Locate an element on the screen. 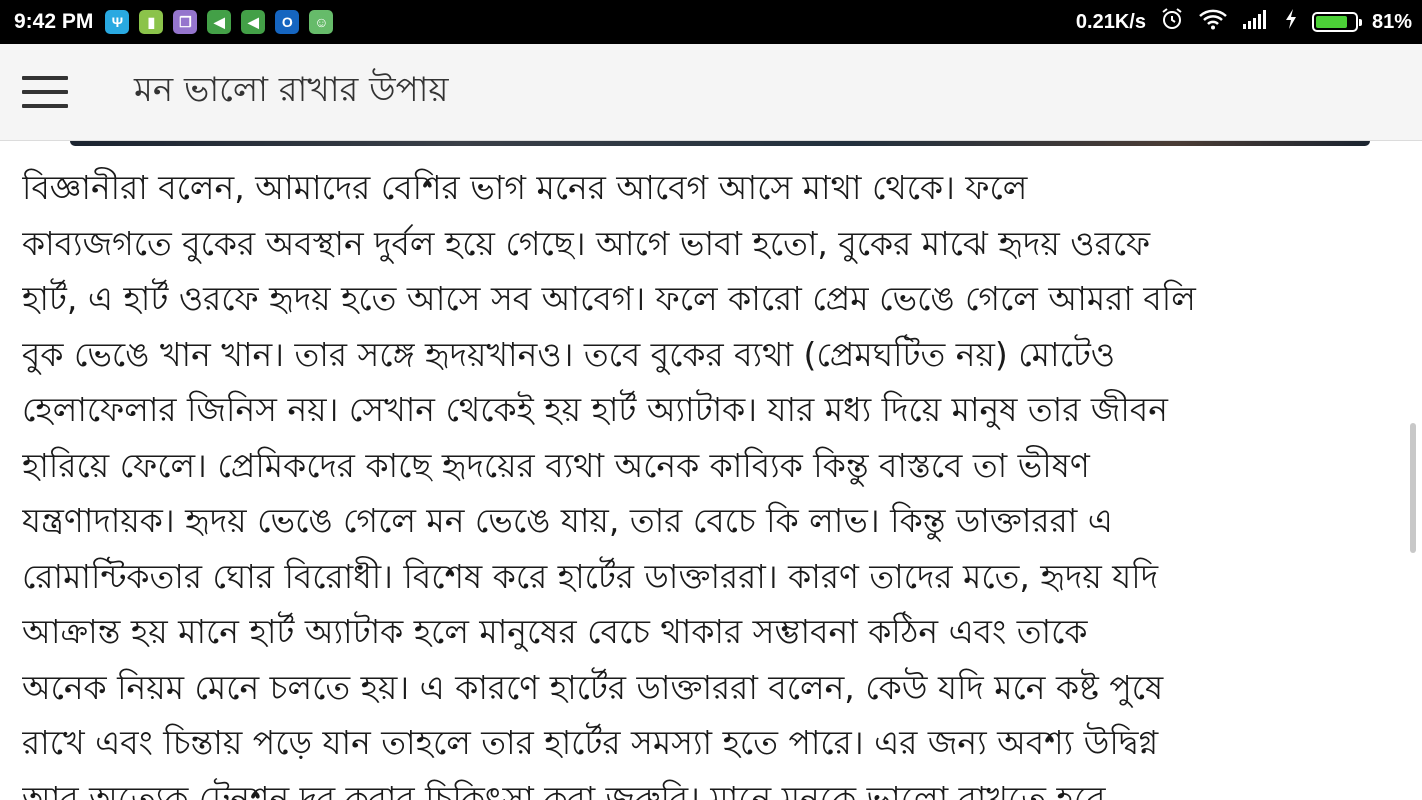  android-app-icon: ☺ is located at coordinates (321, 22).